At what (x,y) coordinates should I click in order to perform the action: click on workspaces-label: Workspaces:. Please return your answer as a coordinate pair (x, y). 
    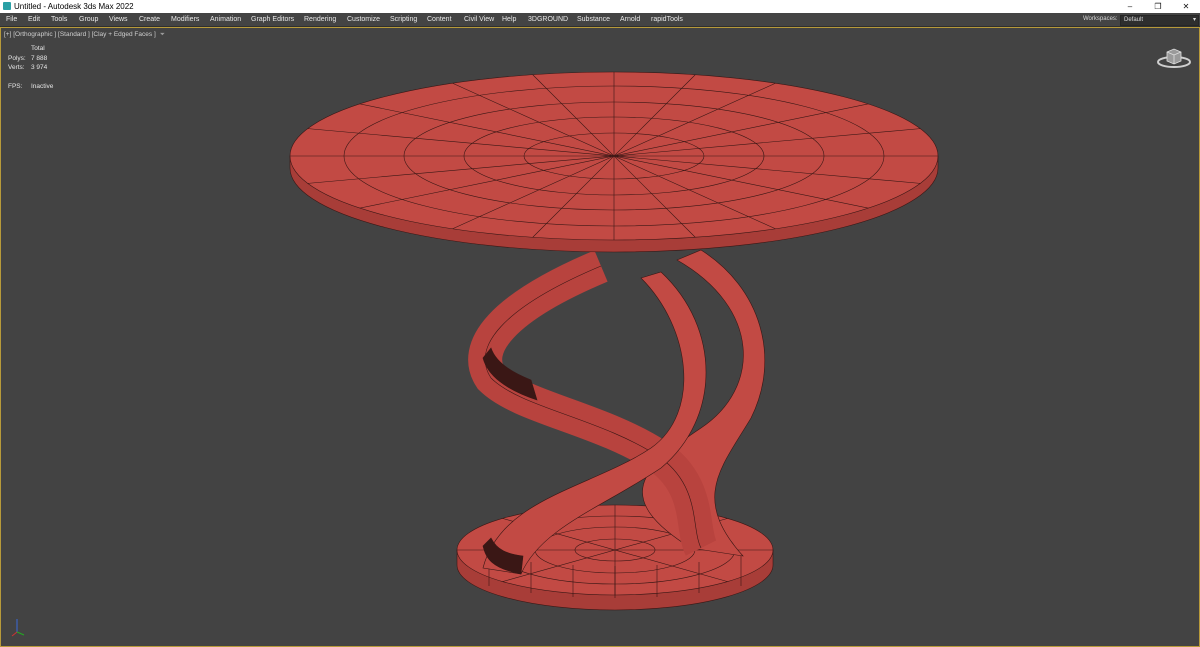
    Looking at the image, I should click on (1100, 19).